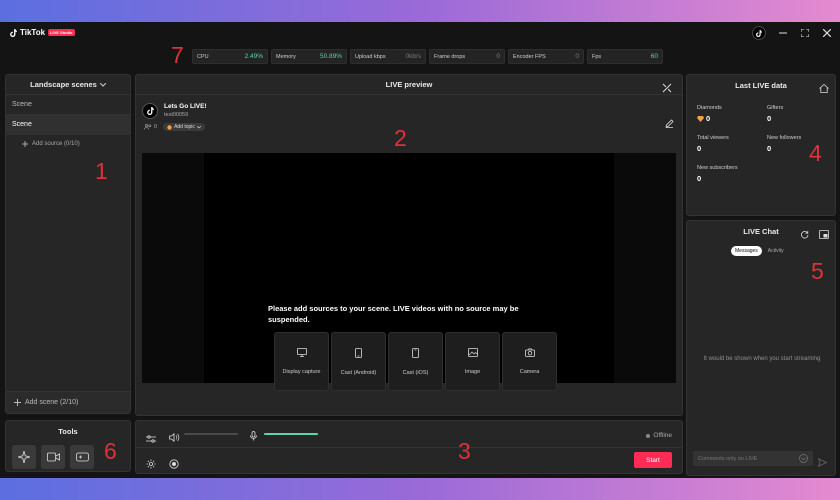 The height and width of the screenshot is (500, 840). What do you see at coordinates (709, 114) in the screenshot?
I see `metric-diamonds: Diamonds 0` at bounding box center [709, 114].